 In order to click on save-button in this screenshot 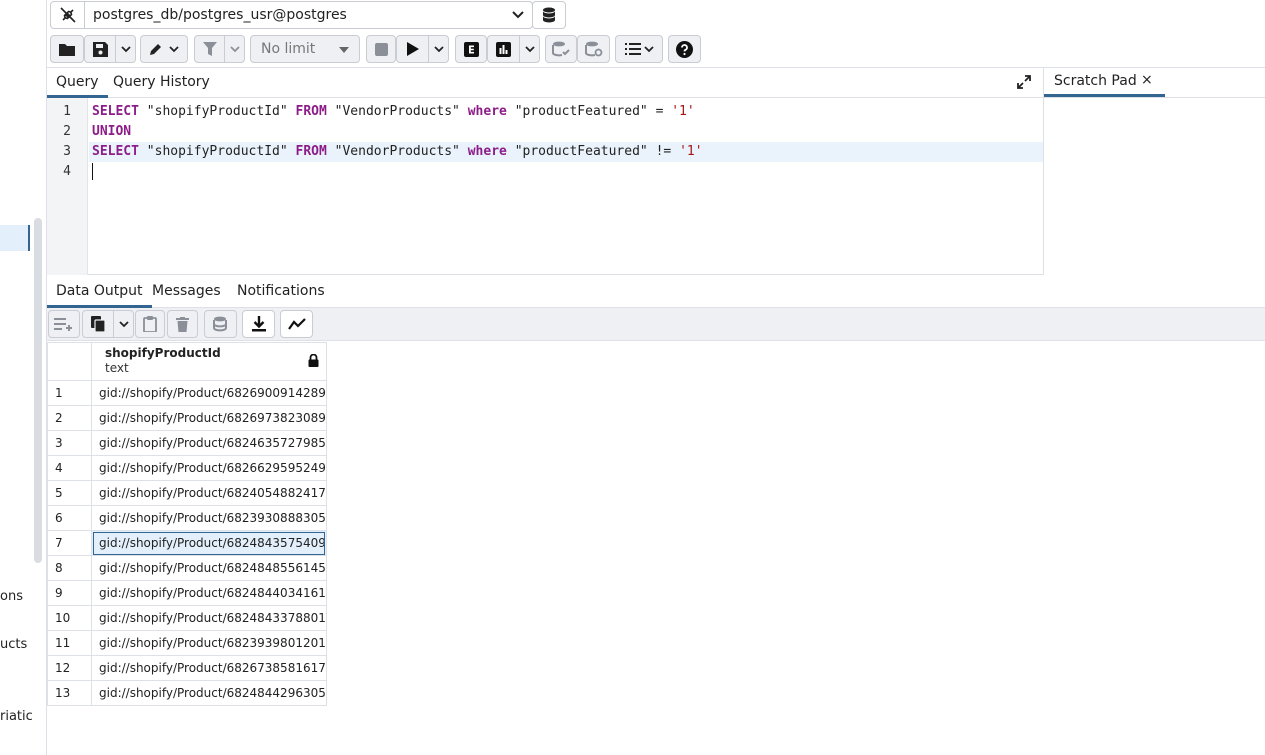, I will do `click(100, 49)`.